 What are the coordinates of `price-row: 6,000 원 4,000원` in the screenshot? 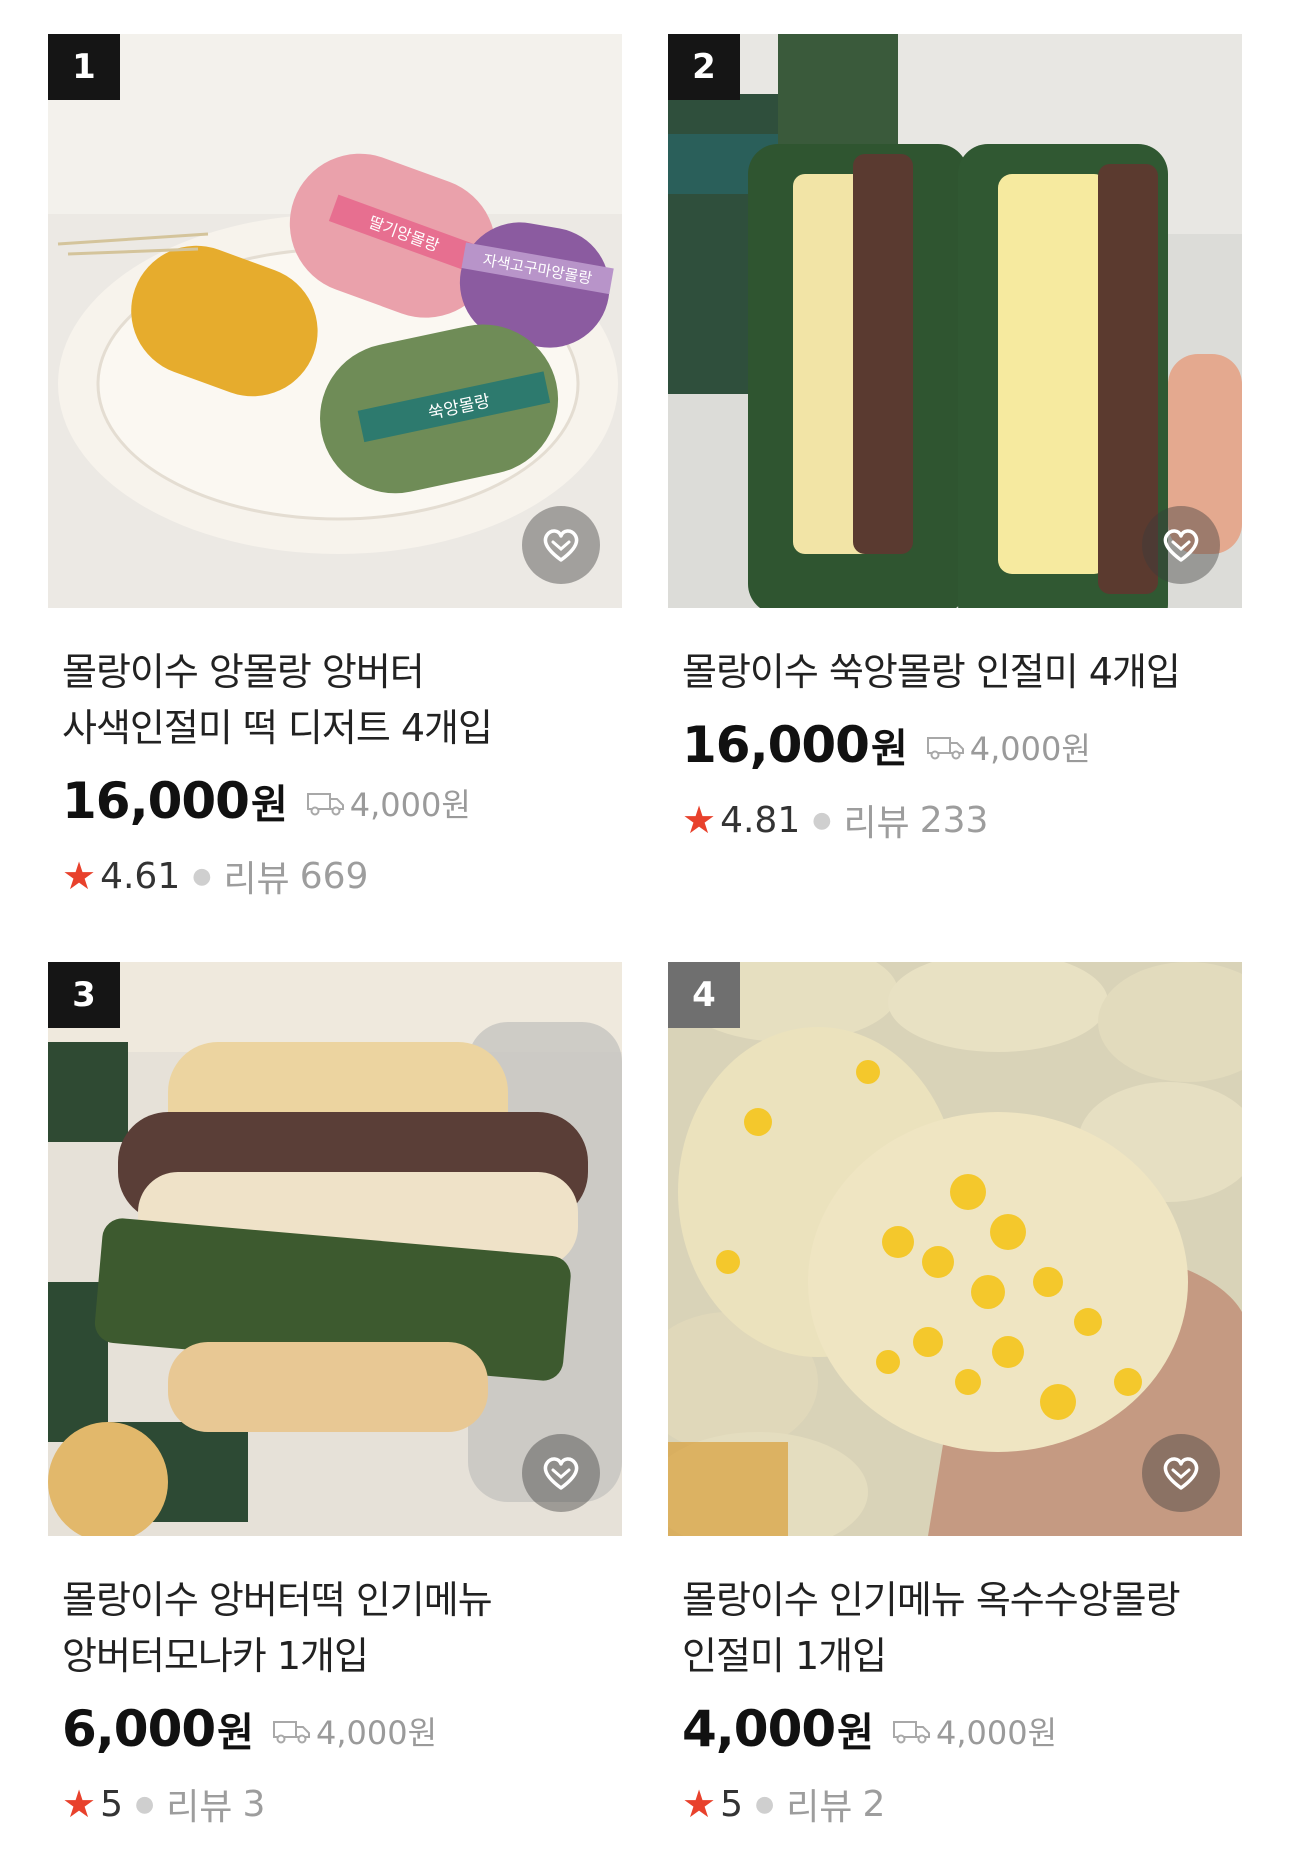 It's located at (342, 1729).